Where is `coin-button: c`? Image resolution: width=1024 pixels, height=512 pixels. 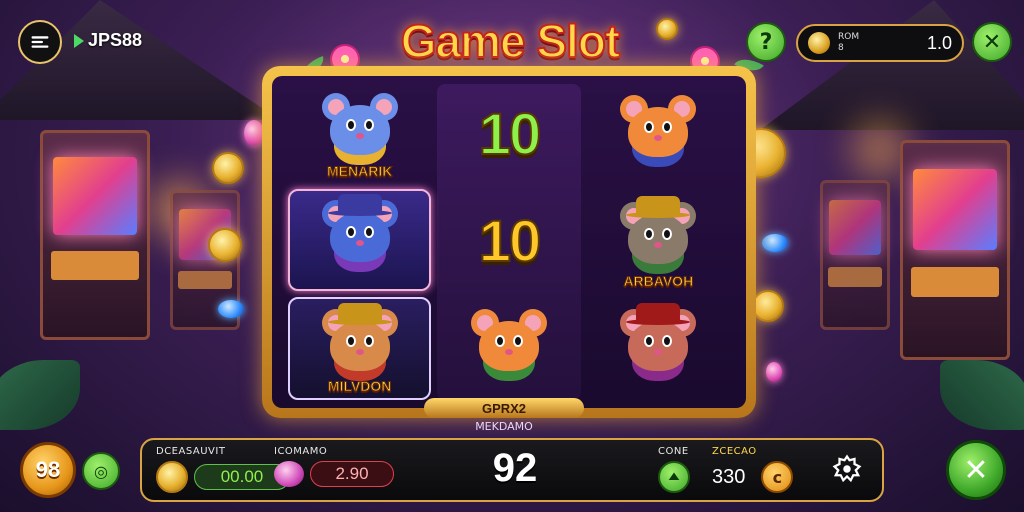
coin-button: c is located at coordinates (777, 477).